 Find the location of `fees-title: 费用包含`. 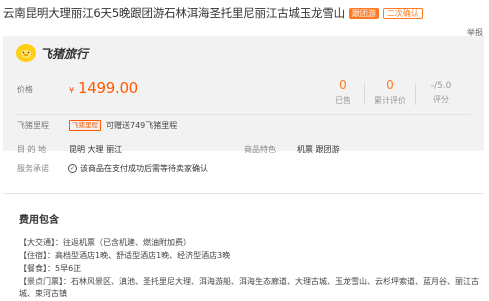

fees-title: 费用包含 is located at coordinates (39, 220).